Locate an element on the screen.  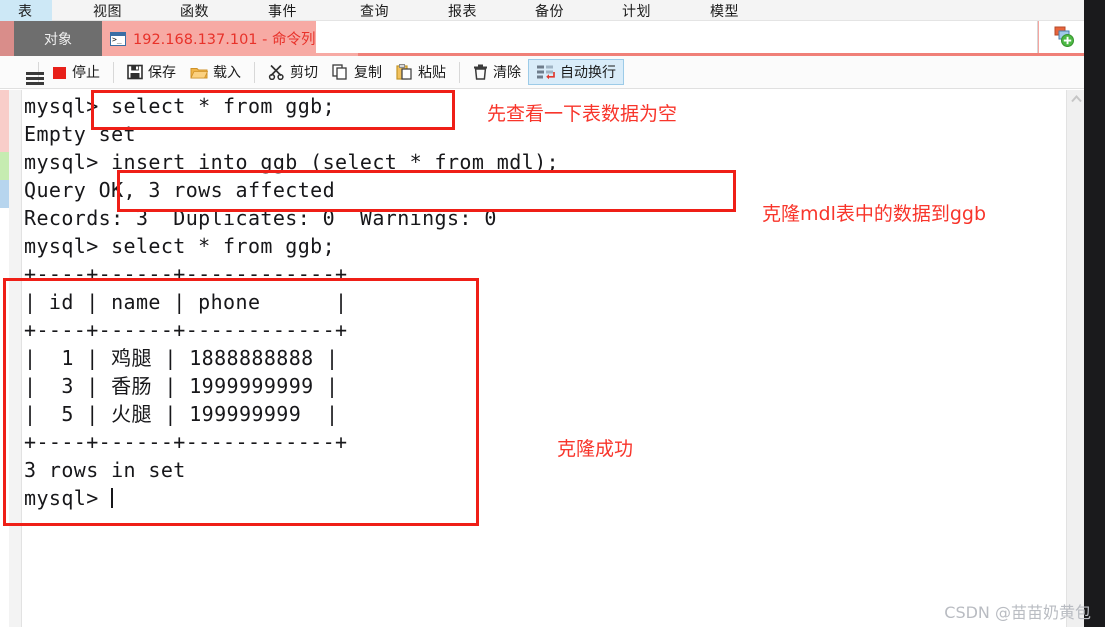
terminal-line: | 5 | 火腿 | 199999999 | is located at coordinates (544, 414).